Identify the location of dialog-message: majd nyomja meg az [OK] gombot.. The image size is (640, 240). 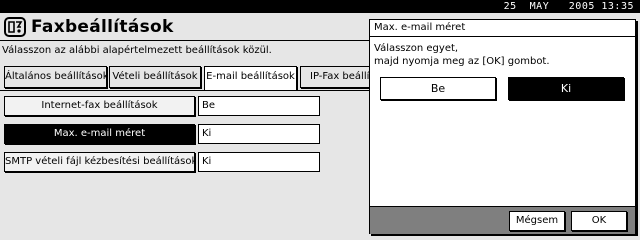
(462, 61).